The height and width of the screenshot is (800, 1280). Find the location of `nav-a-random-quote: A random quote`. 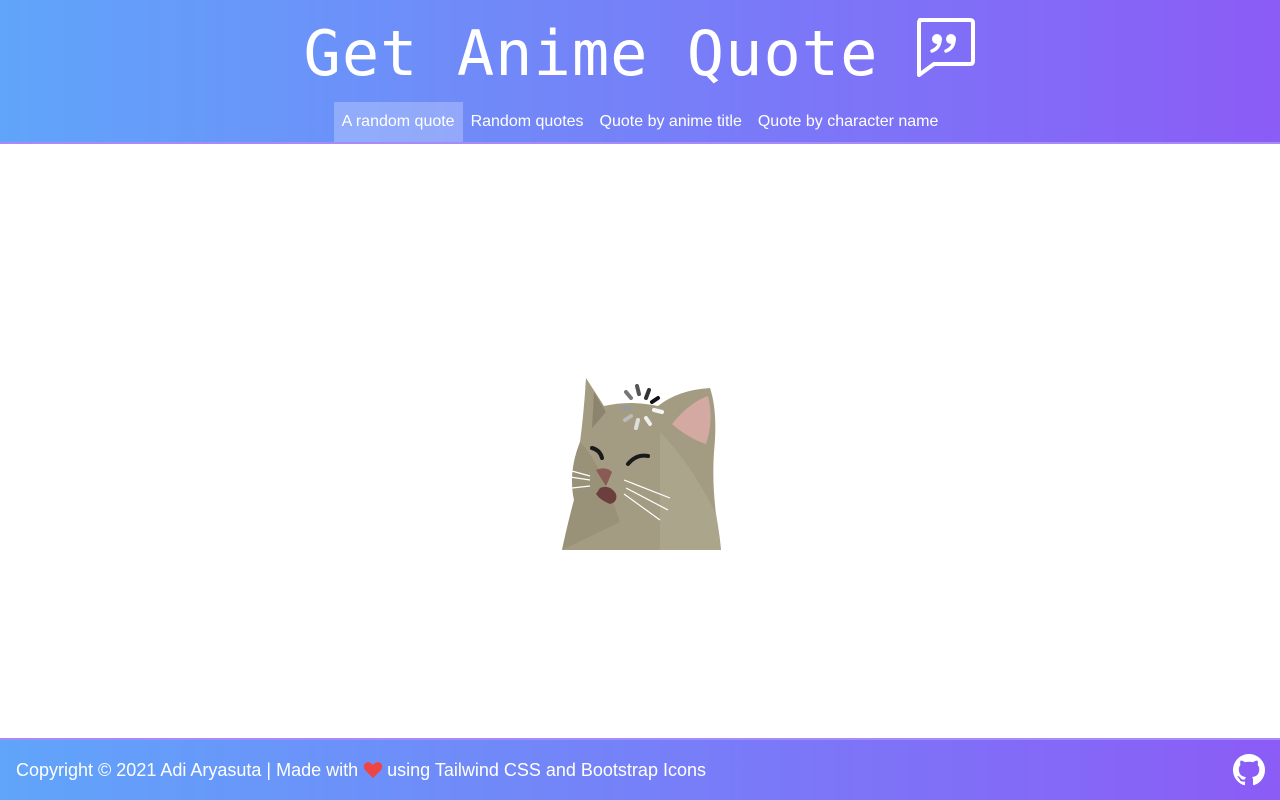

nav-a-random-quote: A random quote is located at coordinates (398, 122).